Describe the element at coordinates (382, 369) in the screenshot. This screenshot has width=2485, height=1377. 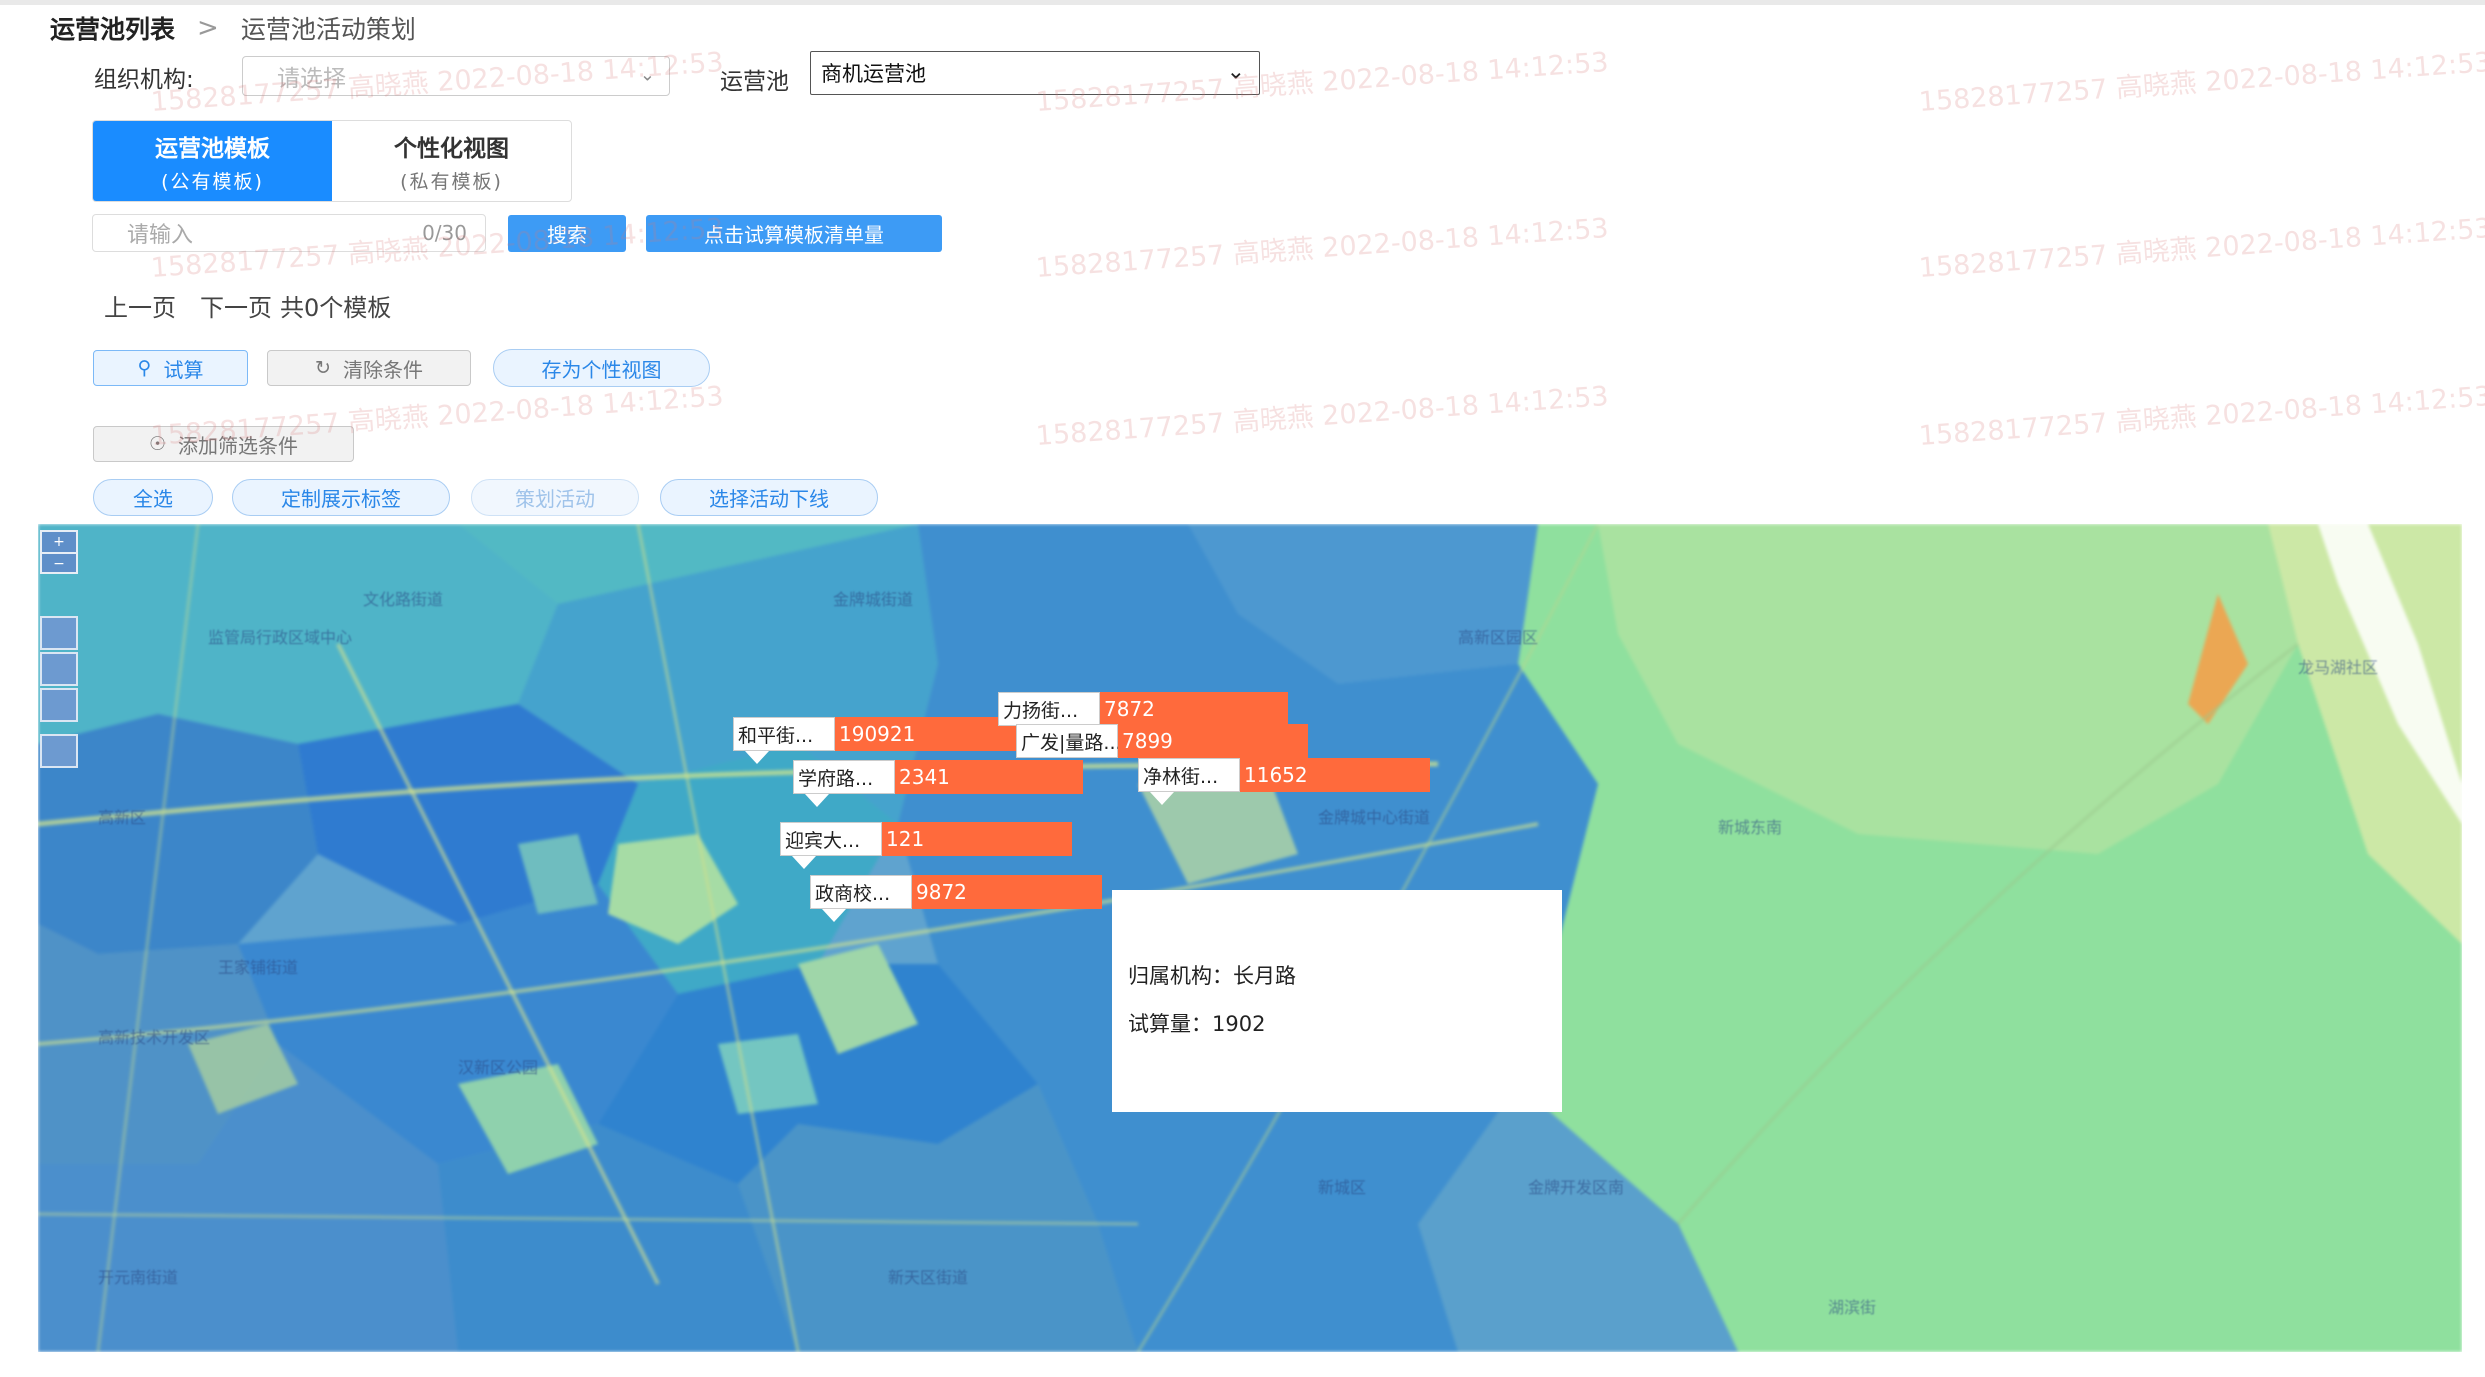
I see `clear-label: 清除条件` at that location.